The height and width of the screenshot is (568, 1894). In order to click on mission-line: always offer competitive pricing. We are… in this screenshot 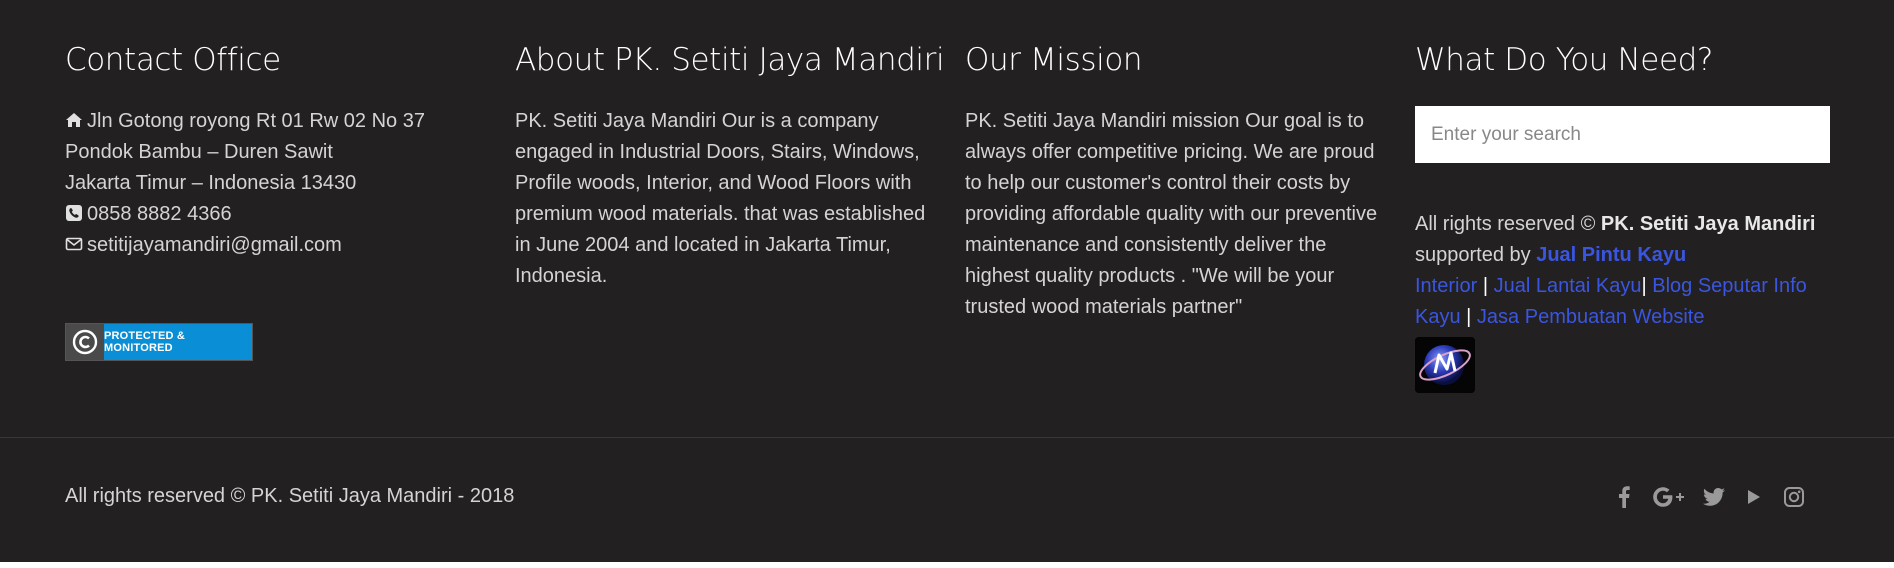, I will do `click(1170, 152)`.